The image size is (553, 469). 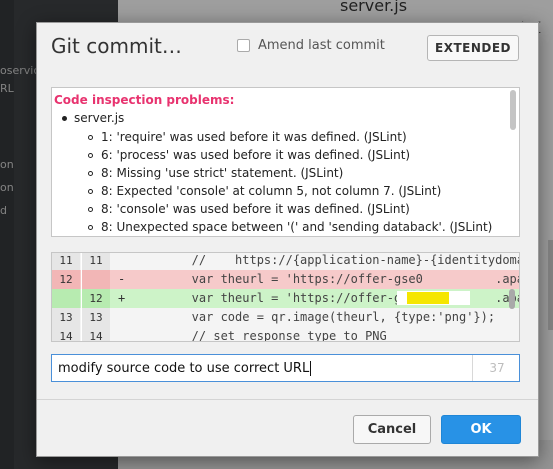 I want to click on footer-divider, so click(x=287, y=399).